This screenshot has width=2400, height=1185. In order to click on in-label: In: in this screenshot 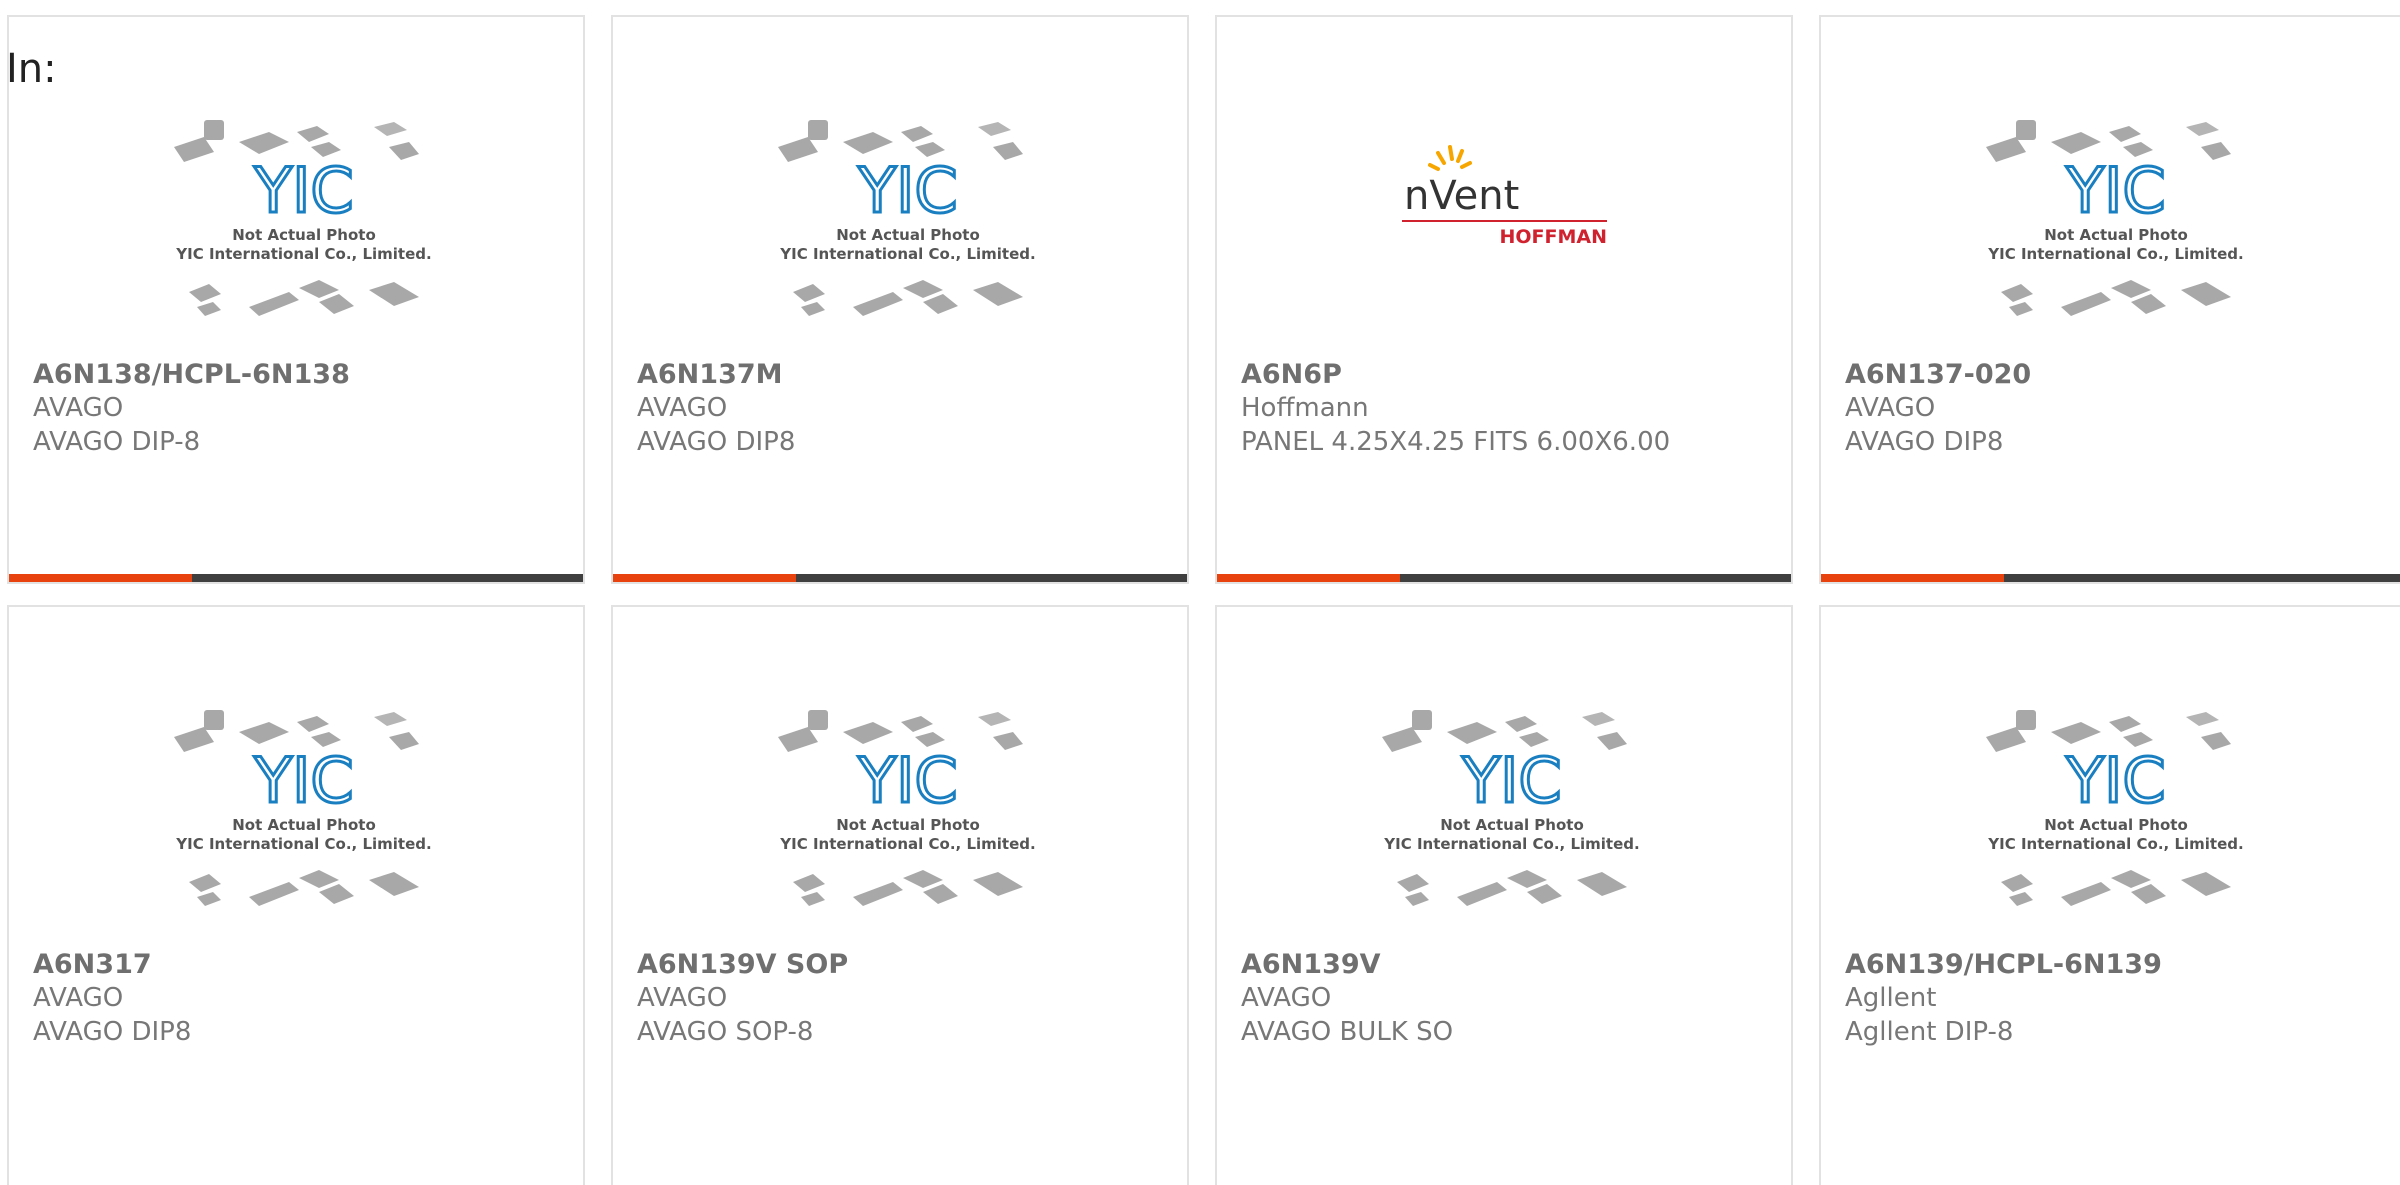, I will do `click(31, 69)`.